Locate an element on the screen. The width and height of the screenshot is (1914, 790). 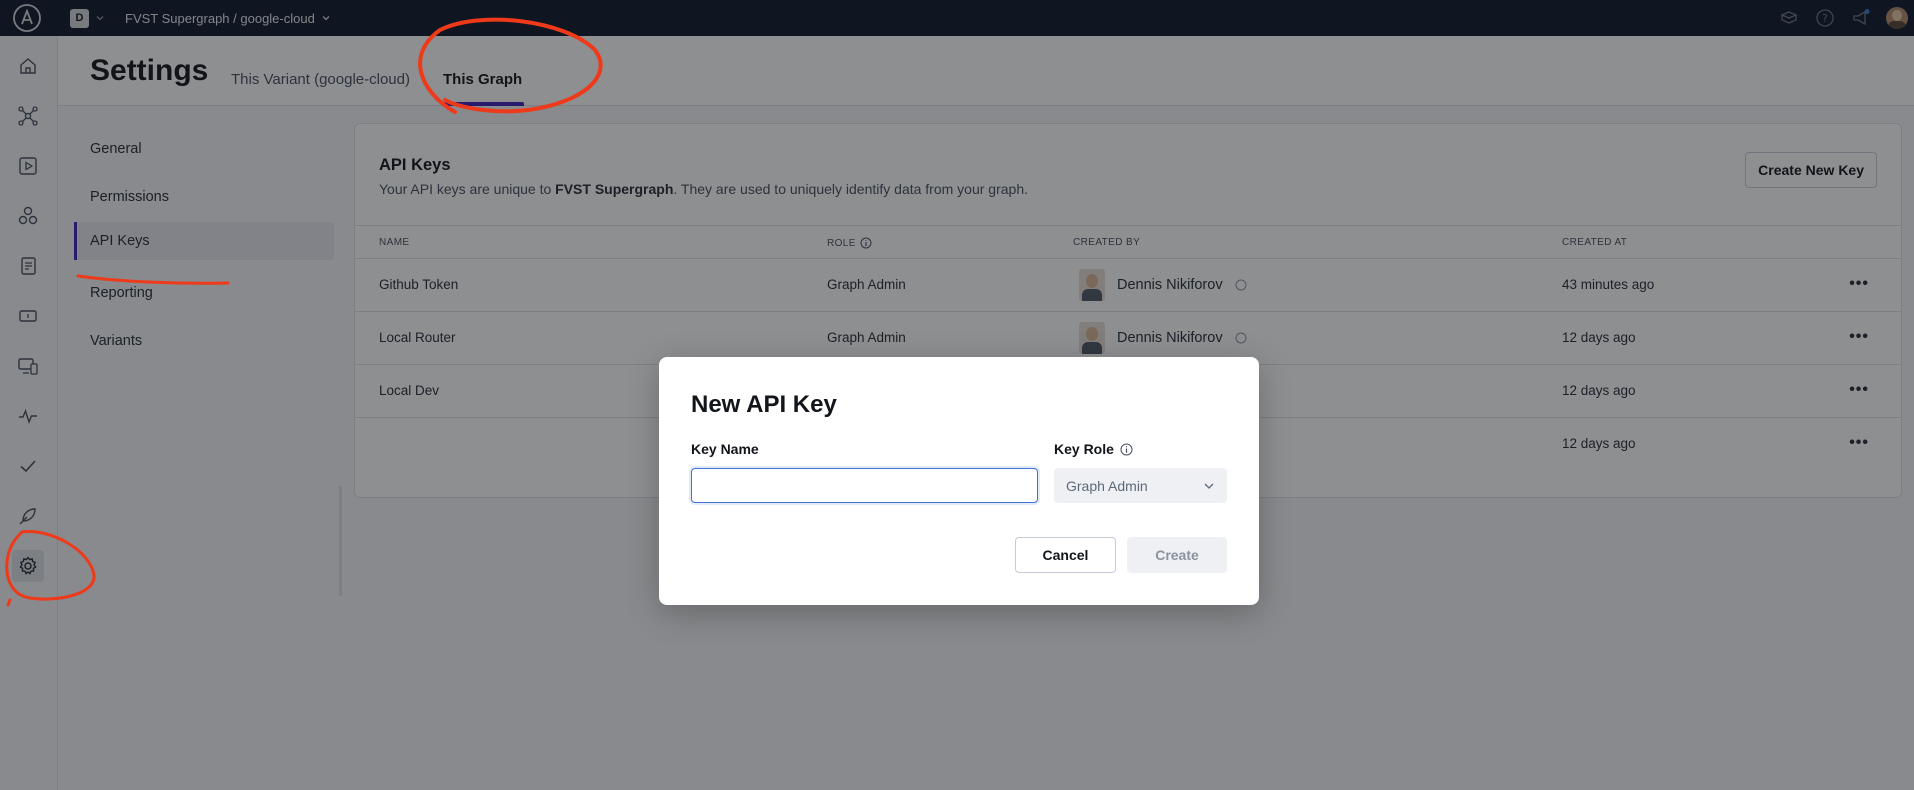
create-button: Create is located at coordinates (1177, 555).